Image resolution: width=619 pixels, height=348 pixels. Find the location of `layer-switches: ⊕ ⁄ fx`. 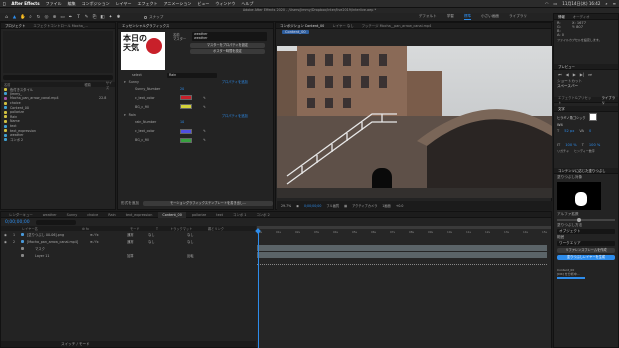

layer-switches: ⊕ ⁄ fx is located at coordinates (107, 242).